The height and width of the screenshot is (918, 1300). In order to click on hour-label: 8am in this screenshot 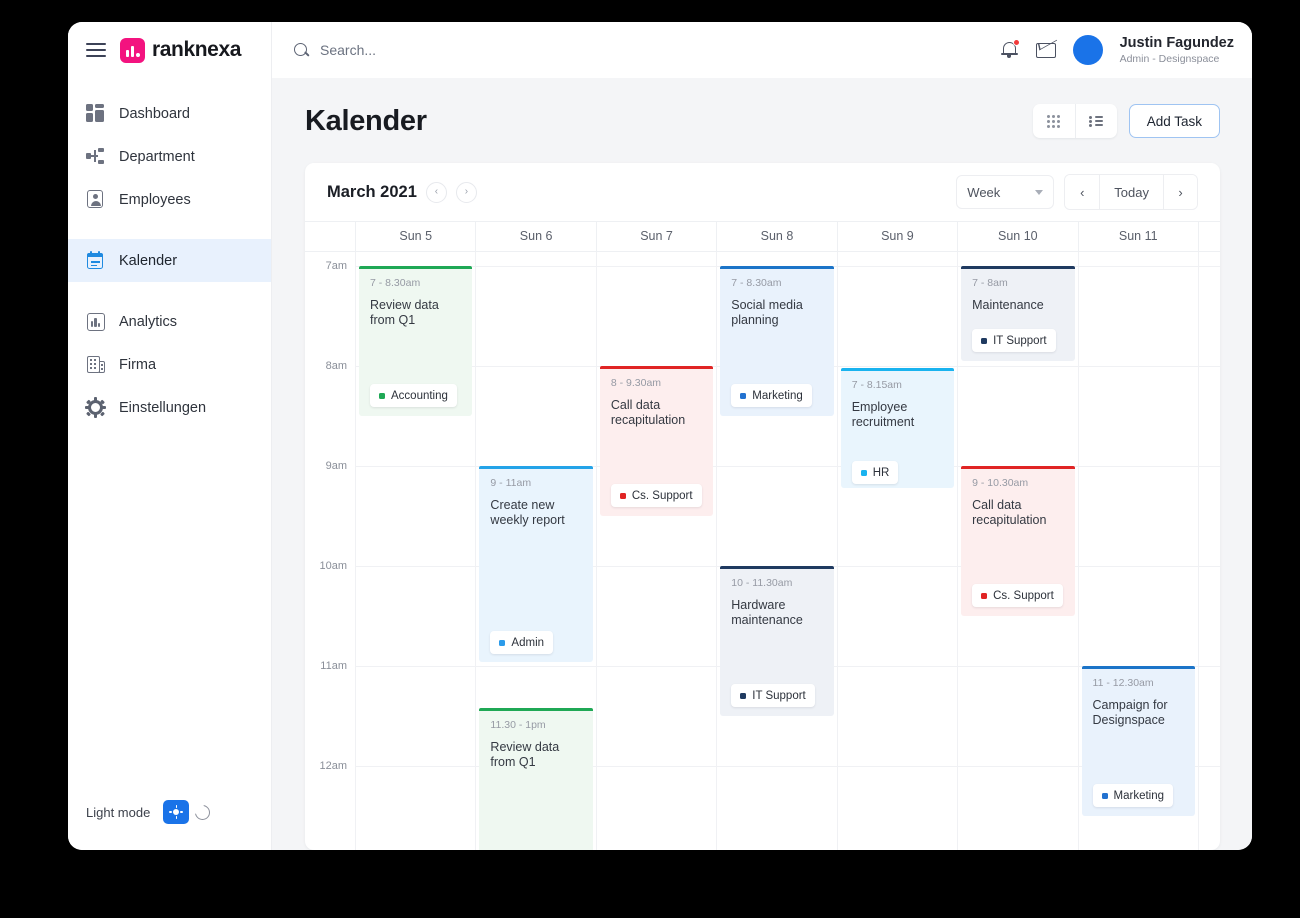, I will do `click(336, 366)`.